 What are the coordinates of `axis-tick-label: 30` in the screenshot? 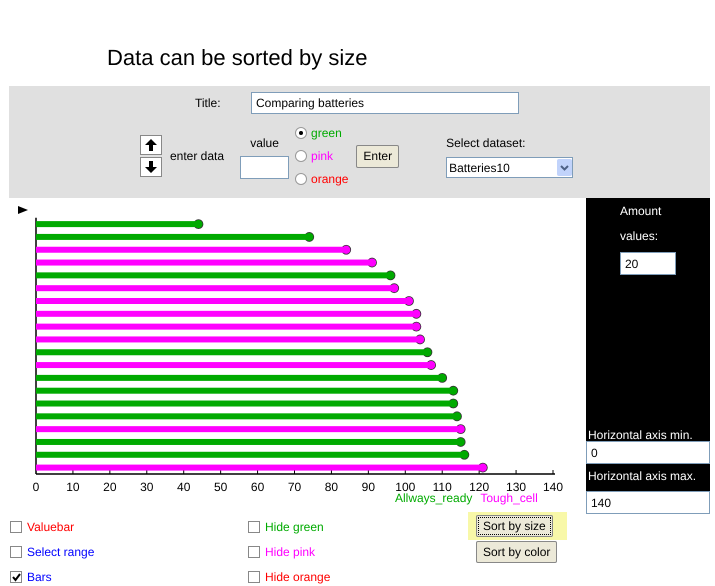 It's located at (147, 487).